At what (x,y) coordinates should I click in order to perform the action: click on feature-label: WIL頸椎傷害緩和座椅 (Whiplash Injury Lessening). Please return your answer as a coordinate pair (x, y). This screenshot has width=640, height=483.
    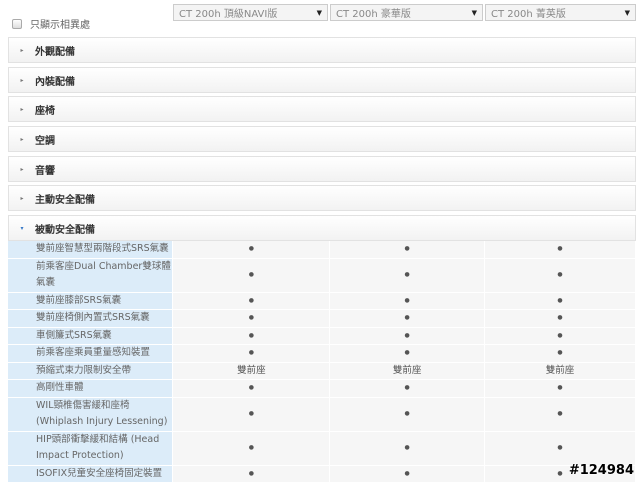
    Looking at the image, I should click on (91, 414).